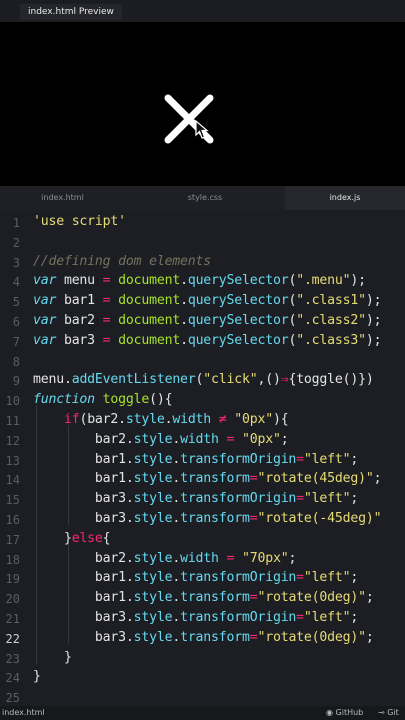  I want to click on code-token: //defining dom elements, so click(122, 261).